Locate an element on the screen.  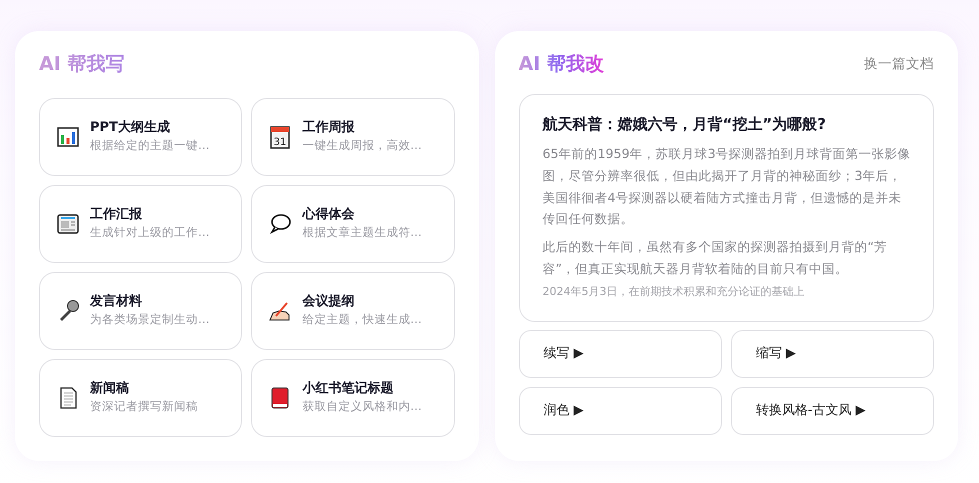
speech-bubble-icon is located at coordinates (280, 224).